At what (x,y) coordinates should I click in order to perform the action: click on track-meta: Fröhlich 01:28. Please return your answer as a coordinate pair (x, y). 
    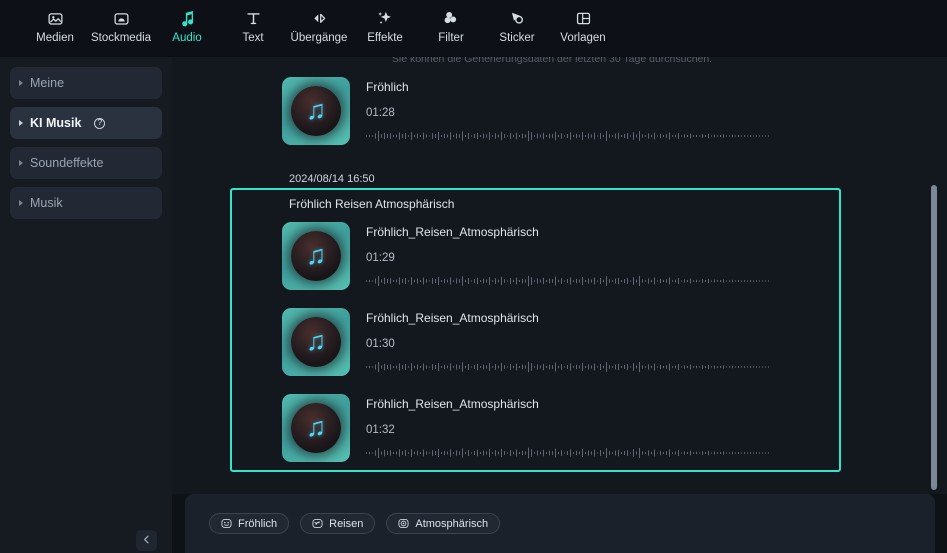
    Looking at the image, I should click on (579, 116).